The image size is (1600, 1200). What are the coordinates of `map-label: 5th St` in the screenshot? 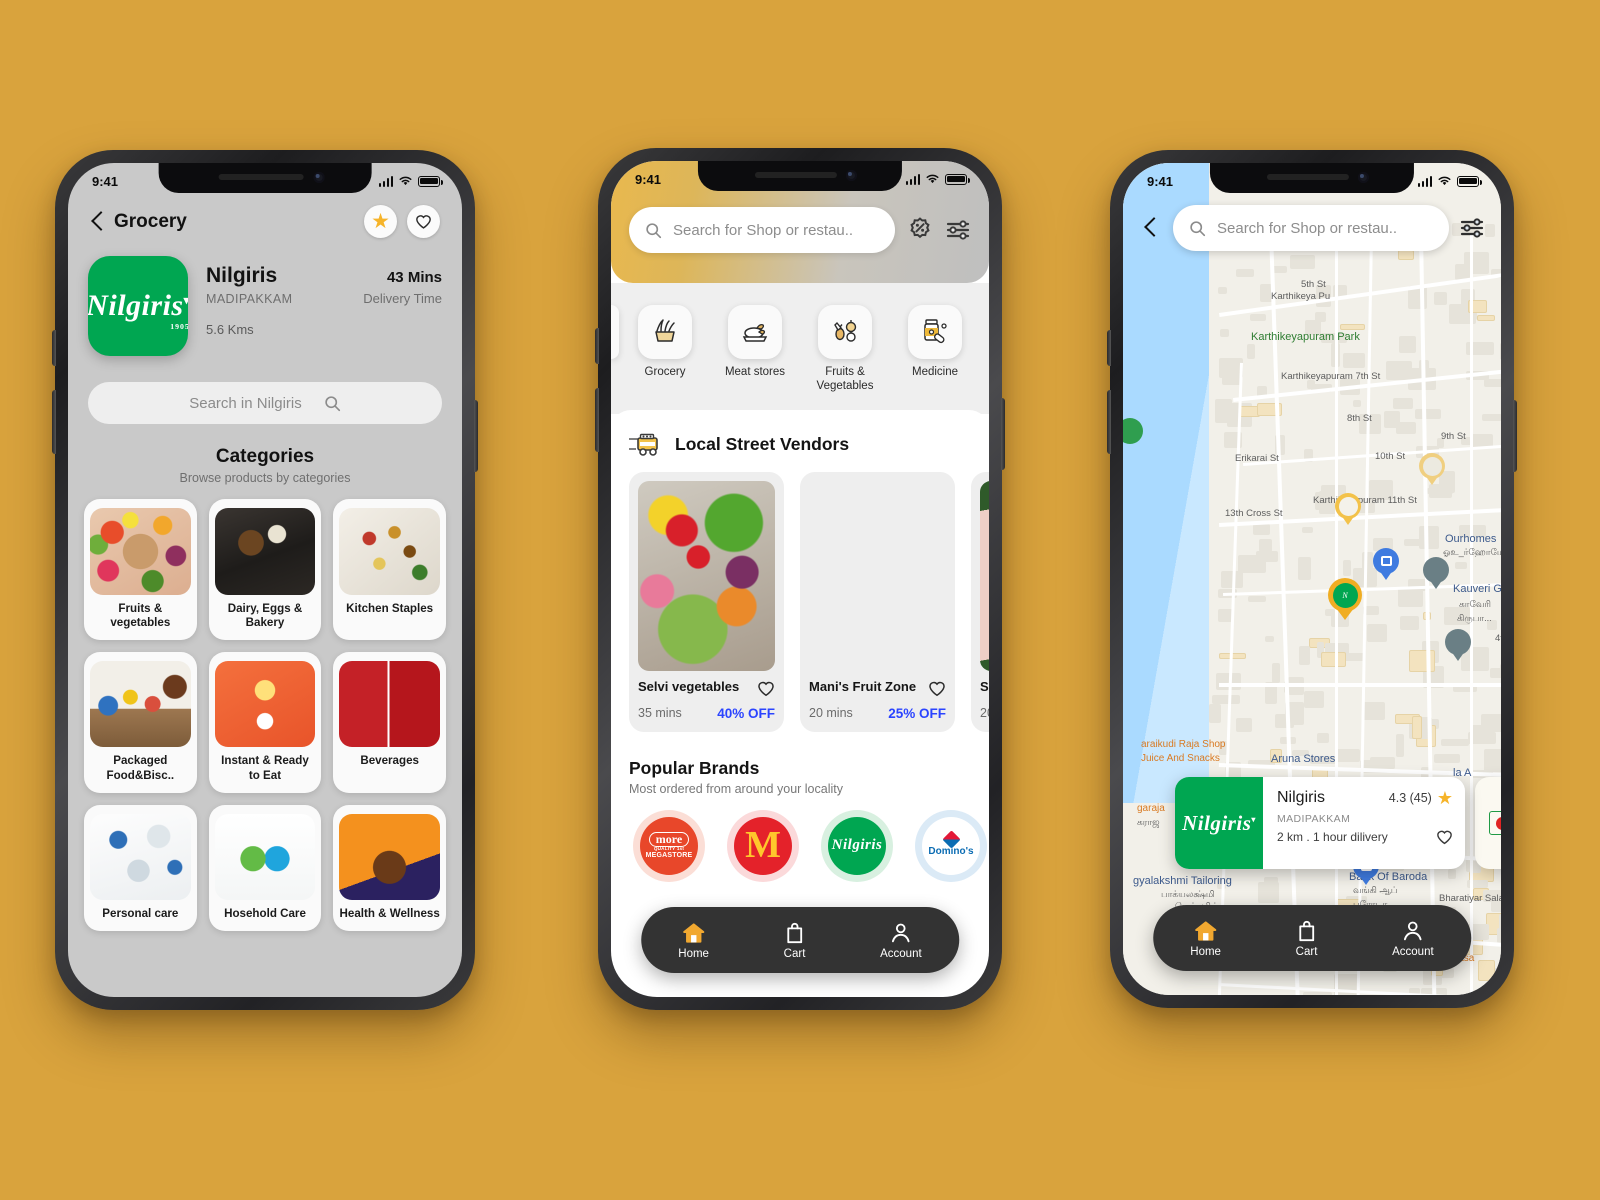 It's located at (1313, 284).